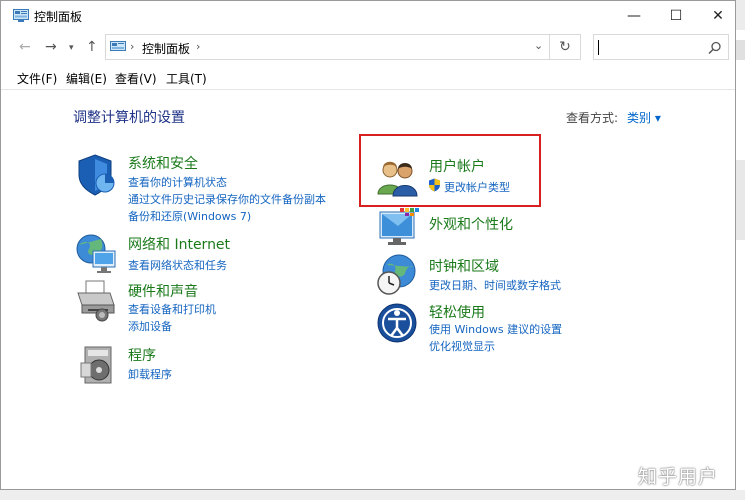 Image resolution: width=745 pixels, height=500 pixels. I want to click on link-network-status: 查看网络状态和任务, so click(177, 265).